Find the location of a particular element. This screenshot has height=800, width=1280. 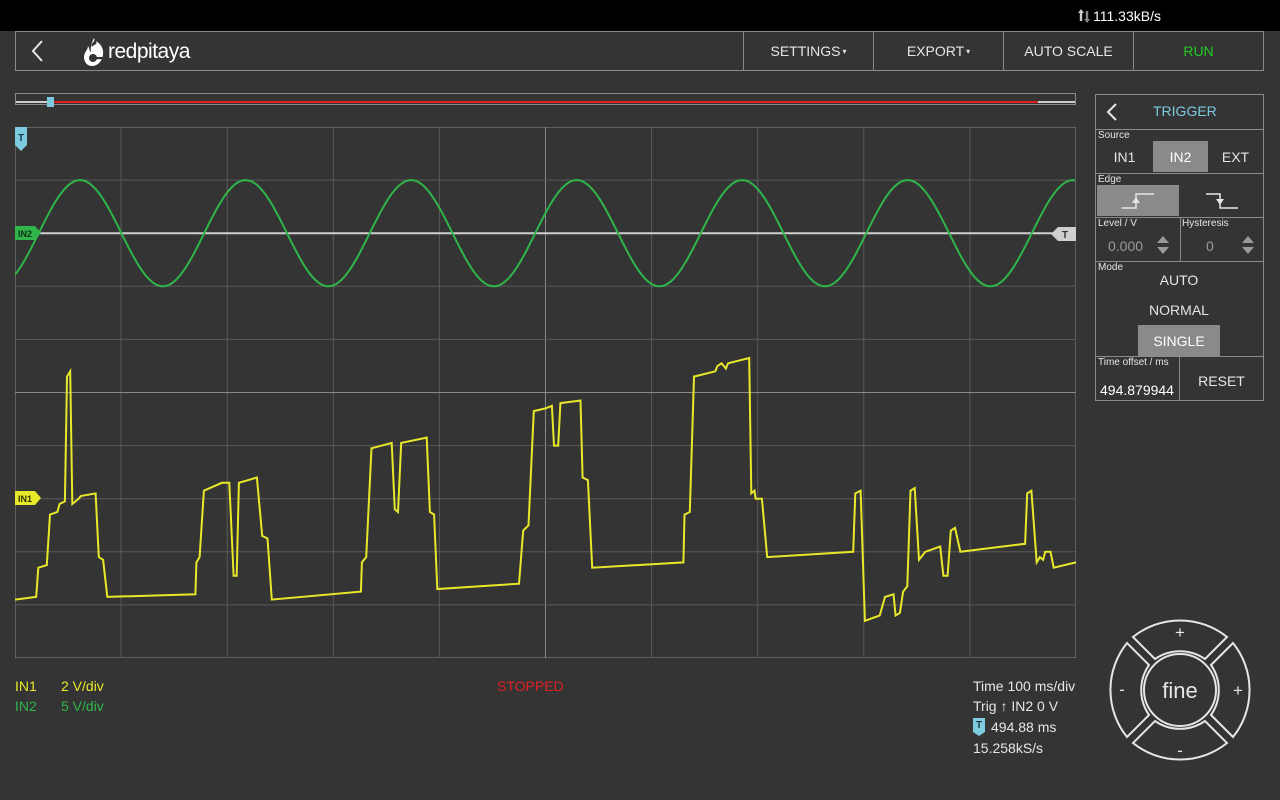

chevron-left-icon is located at coordinates (37, 51).